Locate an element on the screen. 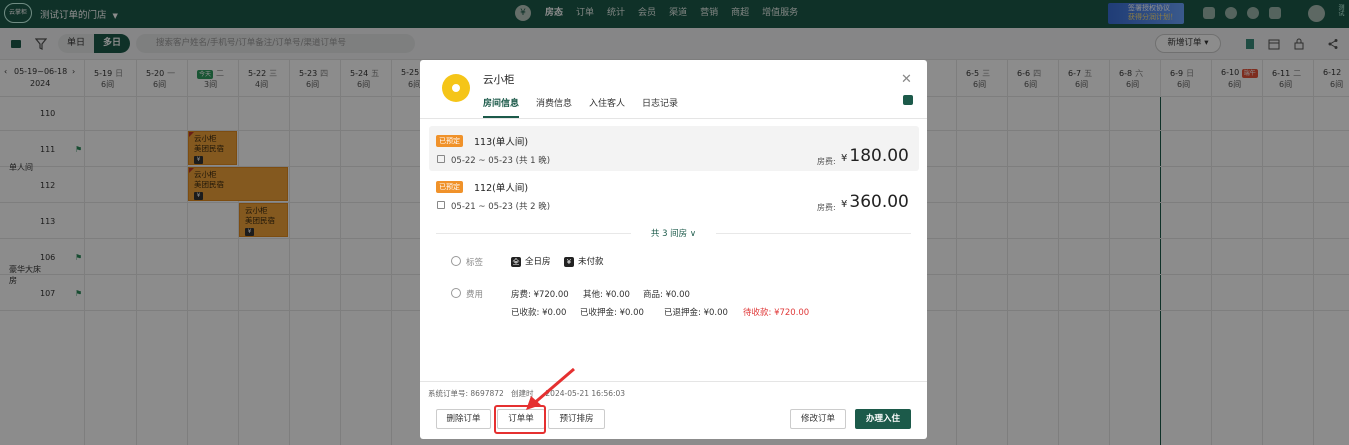  deposit-received: 已收押金: ¥0.00 is located at coordinates (612, 313).